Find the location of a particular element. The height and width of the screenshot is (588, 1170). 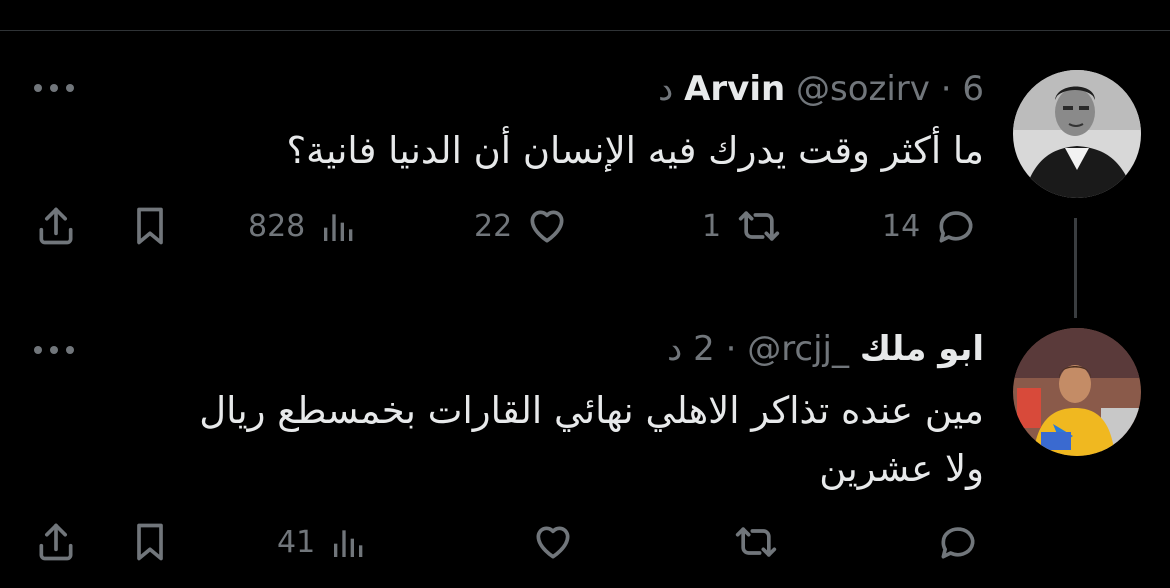

retweet-button: 1 is located at coordinates (743, 226).